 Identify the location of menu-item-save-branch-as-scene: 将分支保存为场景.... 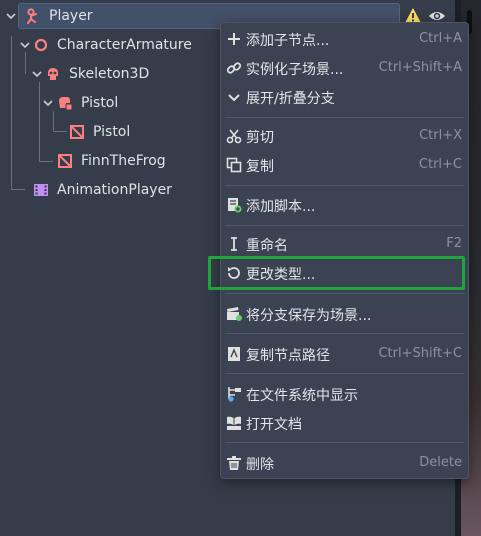
(344, 314).